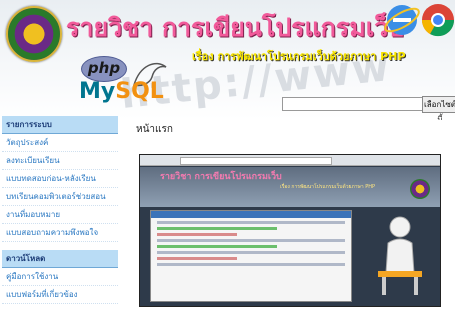 The width and height of the screenshot is (455, 311). What do you see at coordinates (34, 34) in the screenshot?
I see `university-logo` at bounding box center [34, 34].